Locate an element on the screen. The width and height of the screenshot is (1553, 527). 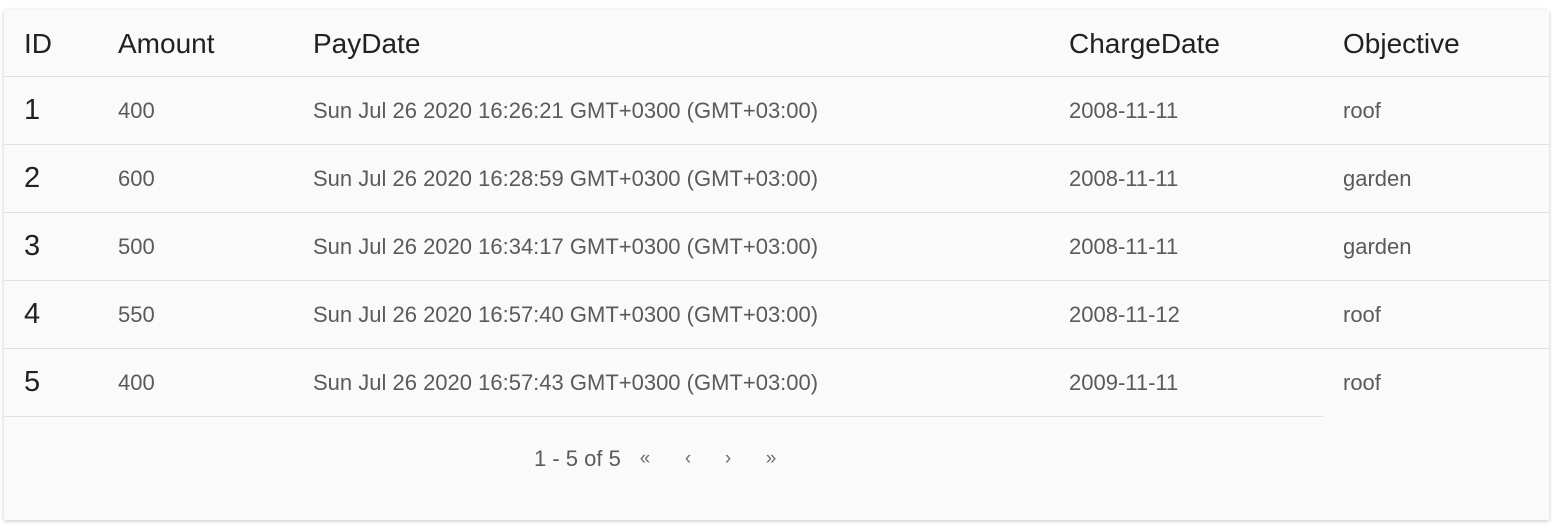
cell-id: 2 is located at coordinates (32, 178).